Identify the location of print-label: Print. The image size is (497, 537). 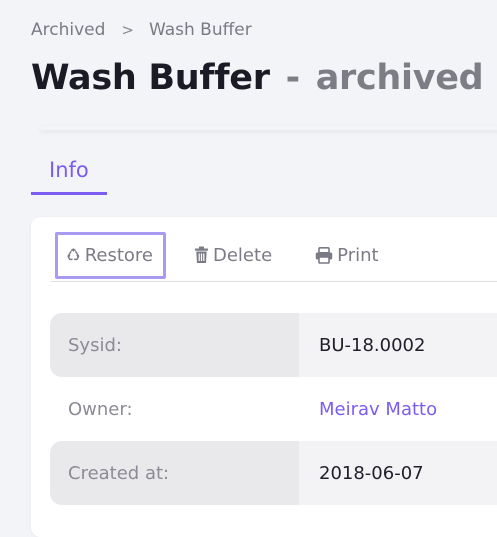
(358, 255).